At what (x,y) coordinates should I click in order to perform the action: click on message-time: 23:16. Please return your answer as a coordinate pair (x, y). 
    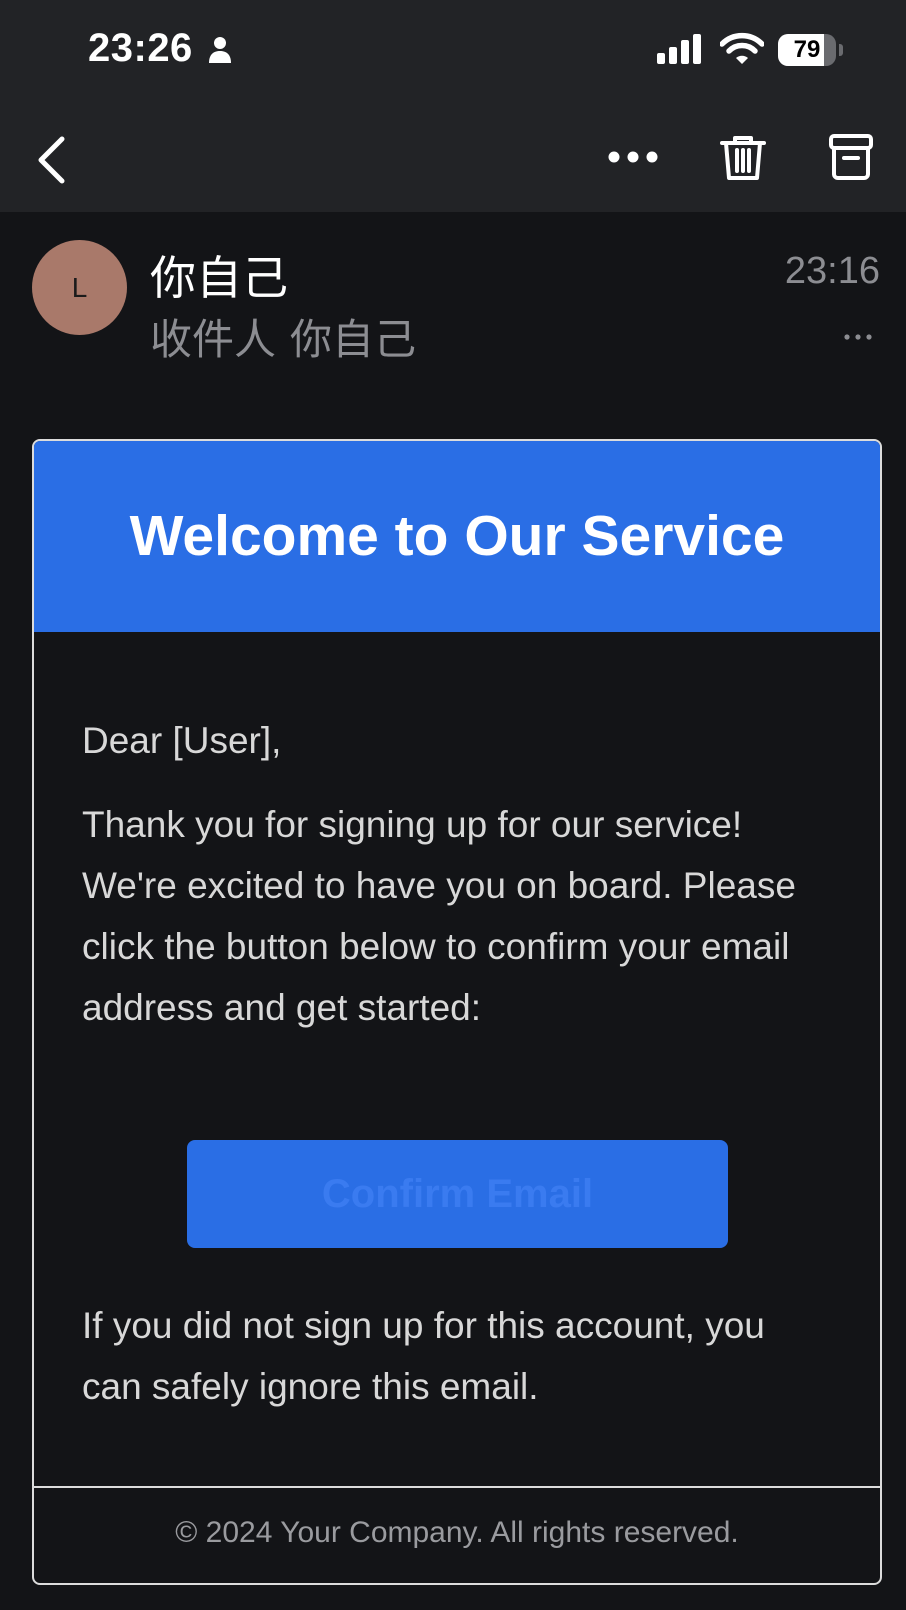
    Looking at the image, I should click on (832, 271).